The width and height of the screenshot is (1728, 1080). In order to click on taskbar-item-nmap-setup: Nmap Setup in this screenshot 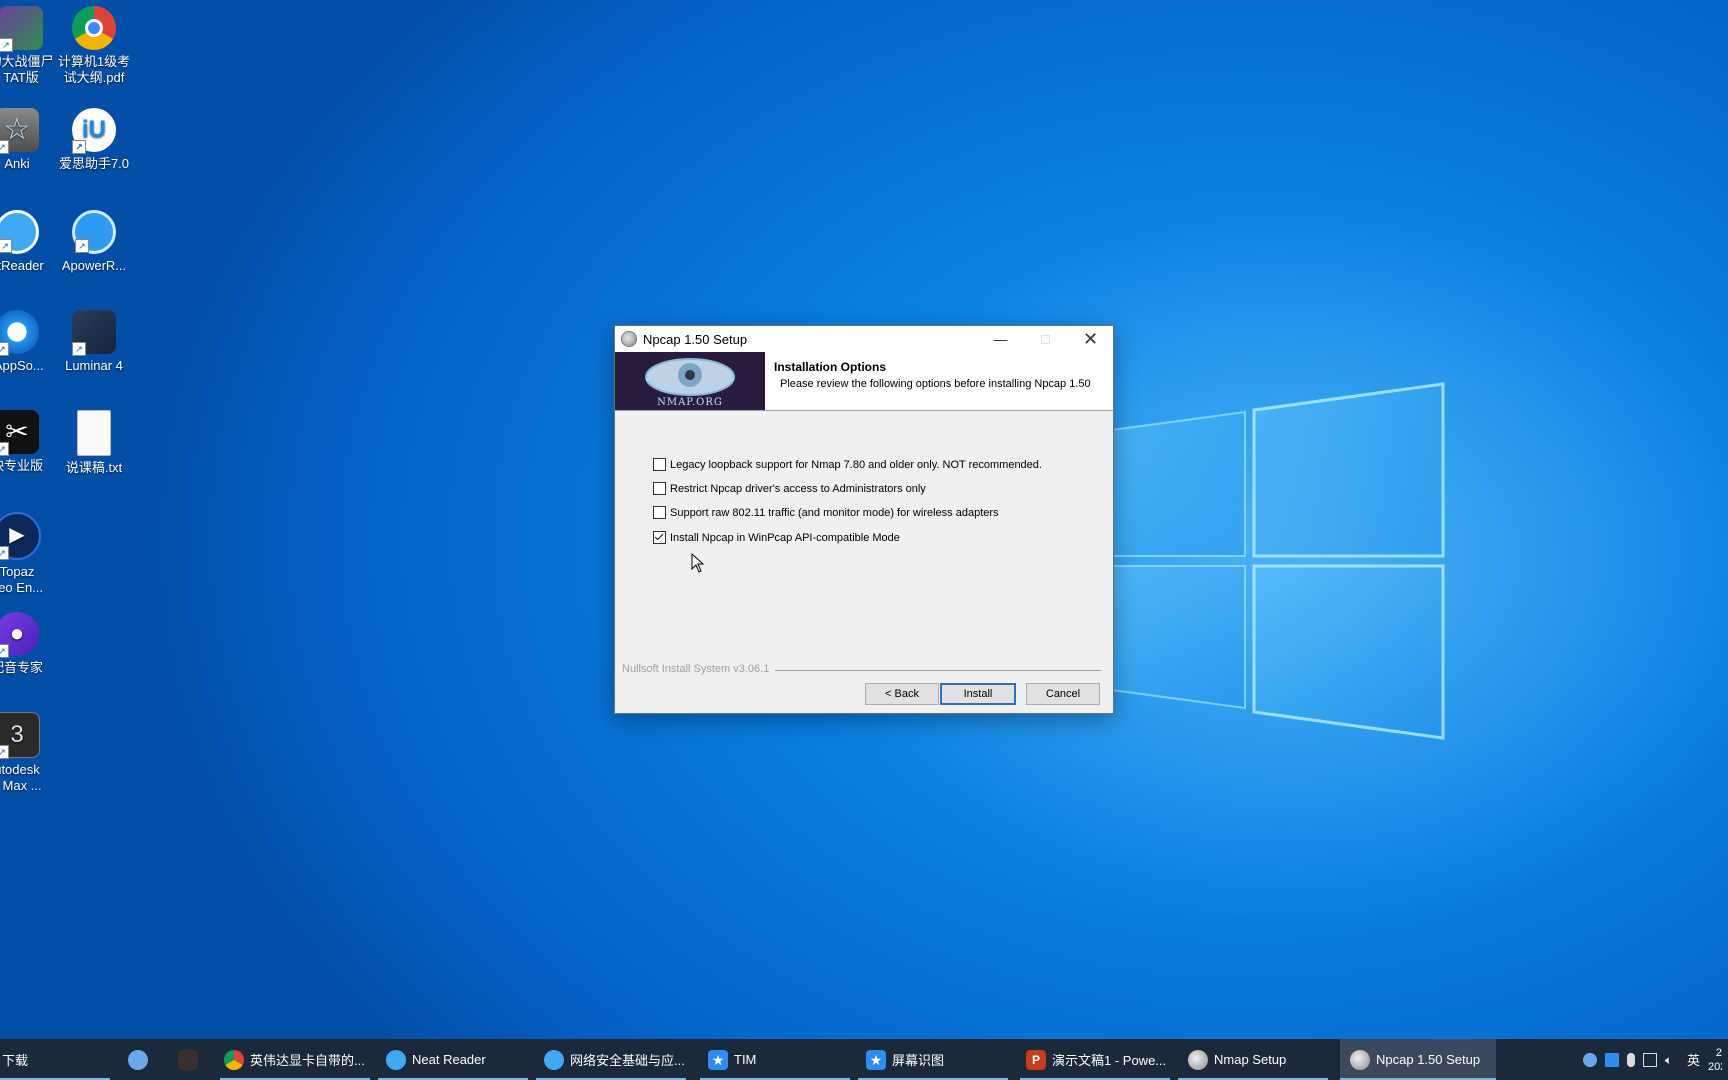, I will do `click(1253, 1059)`.